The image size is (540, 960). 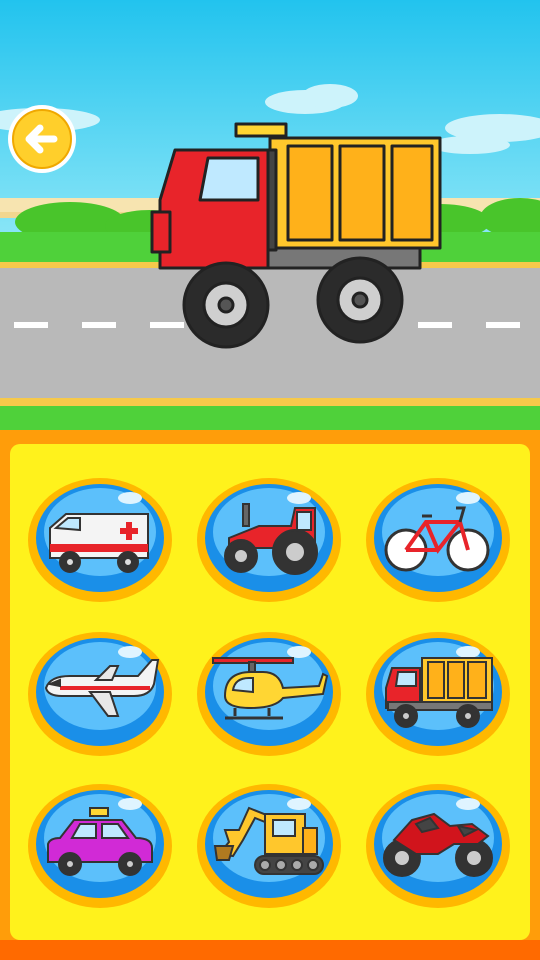 What do you see at coordinates (100, 846) in the screenshot?
I see `vehicle-button-taxi` at bounding box center [100, 846].